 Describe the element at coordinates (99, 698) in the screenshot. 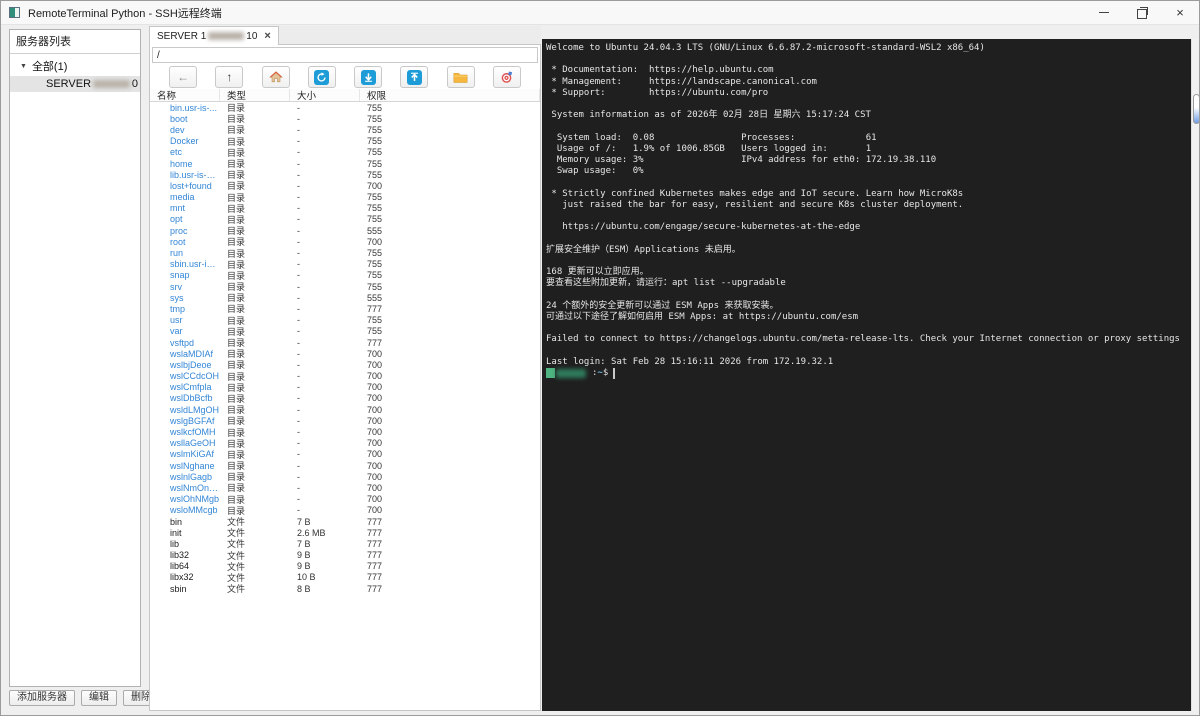

I see `edit-server-button: 编辑` at that location.